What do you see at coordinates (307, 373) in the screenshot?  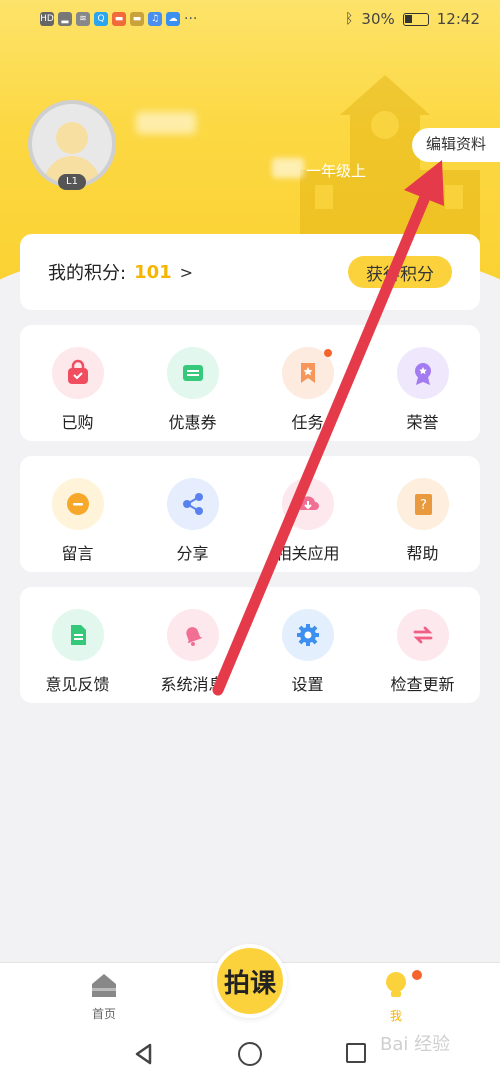 I see `task-flag-icon` at bounding box center [307, 373].